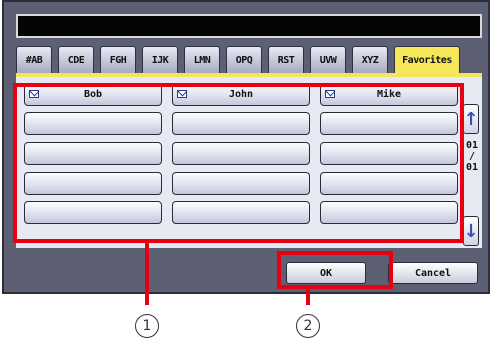  I want to click on arrow-up-icon: ↑, so click(471, 119).